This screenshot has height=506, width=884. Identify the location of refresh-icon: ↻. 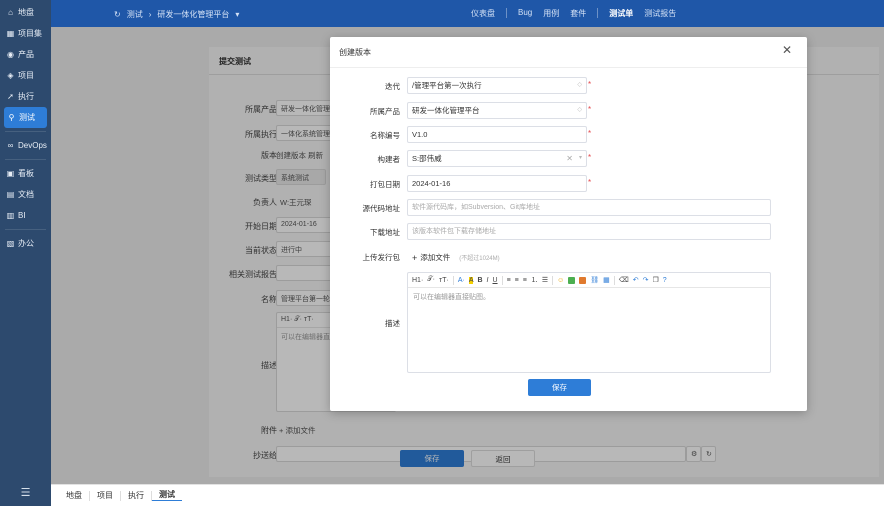
(117, 14).